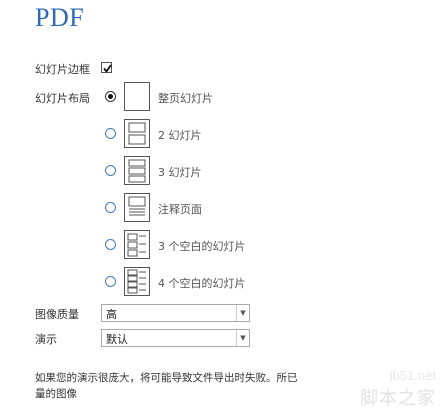  I want to click on note-text-line1: 如果您的演示很庞大，将可能导致文件导出时失败。所已, so click(166, 378).